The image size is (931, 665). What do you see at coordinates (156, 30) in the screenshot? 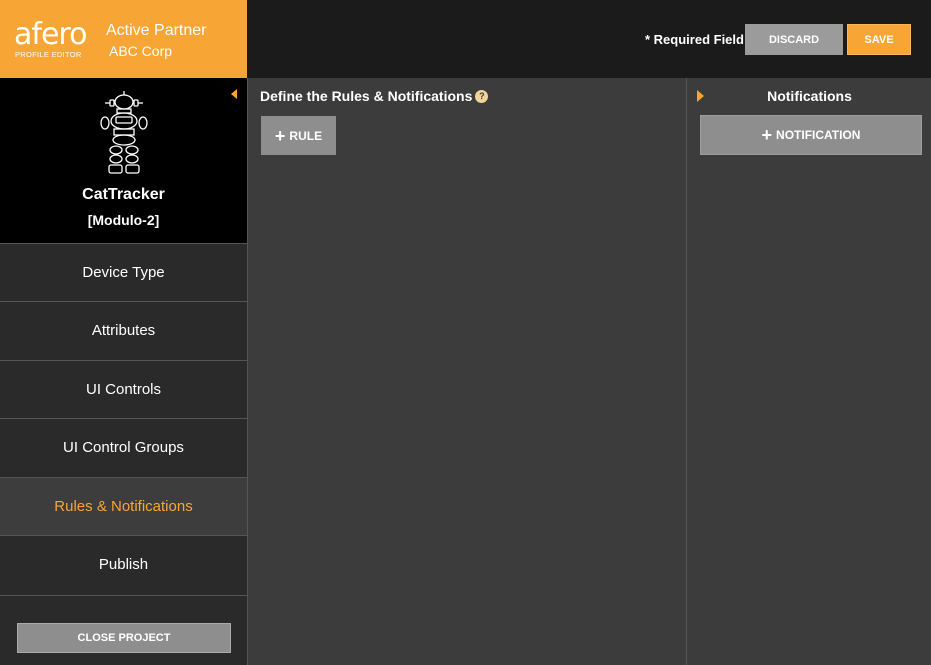
I see `active-partner-label: Active Partner` at bounding box center [156, 30].